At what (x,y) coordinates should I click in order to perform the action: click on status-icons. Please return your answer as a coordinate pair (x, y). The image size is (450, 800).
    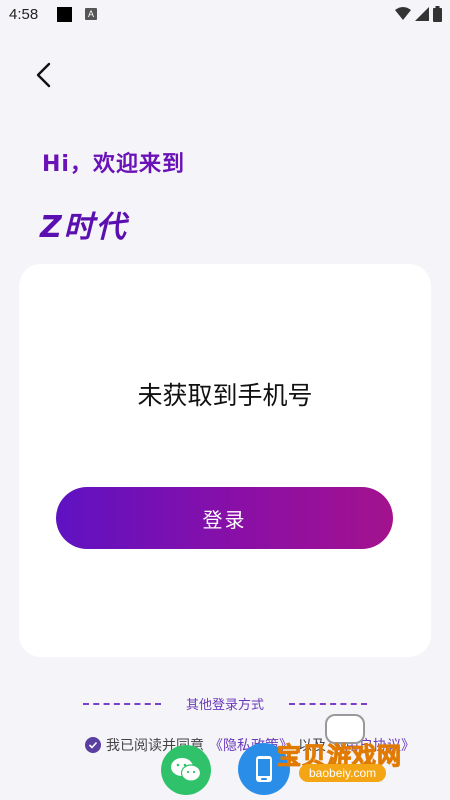
    Looking at the image, I should click on (418, 14).